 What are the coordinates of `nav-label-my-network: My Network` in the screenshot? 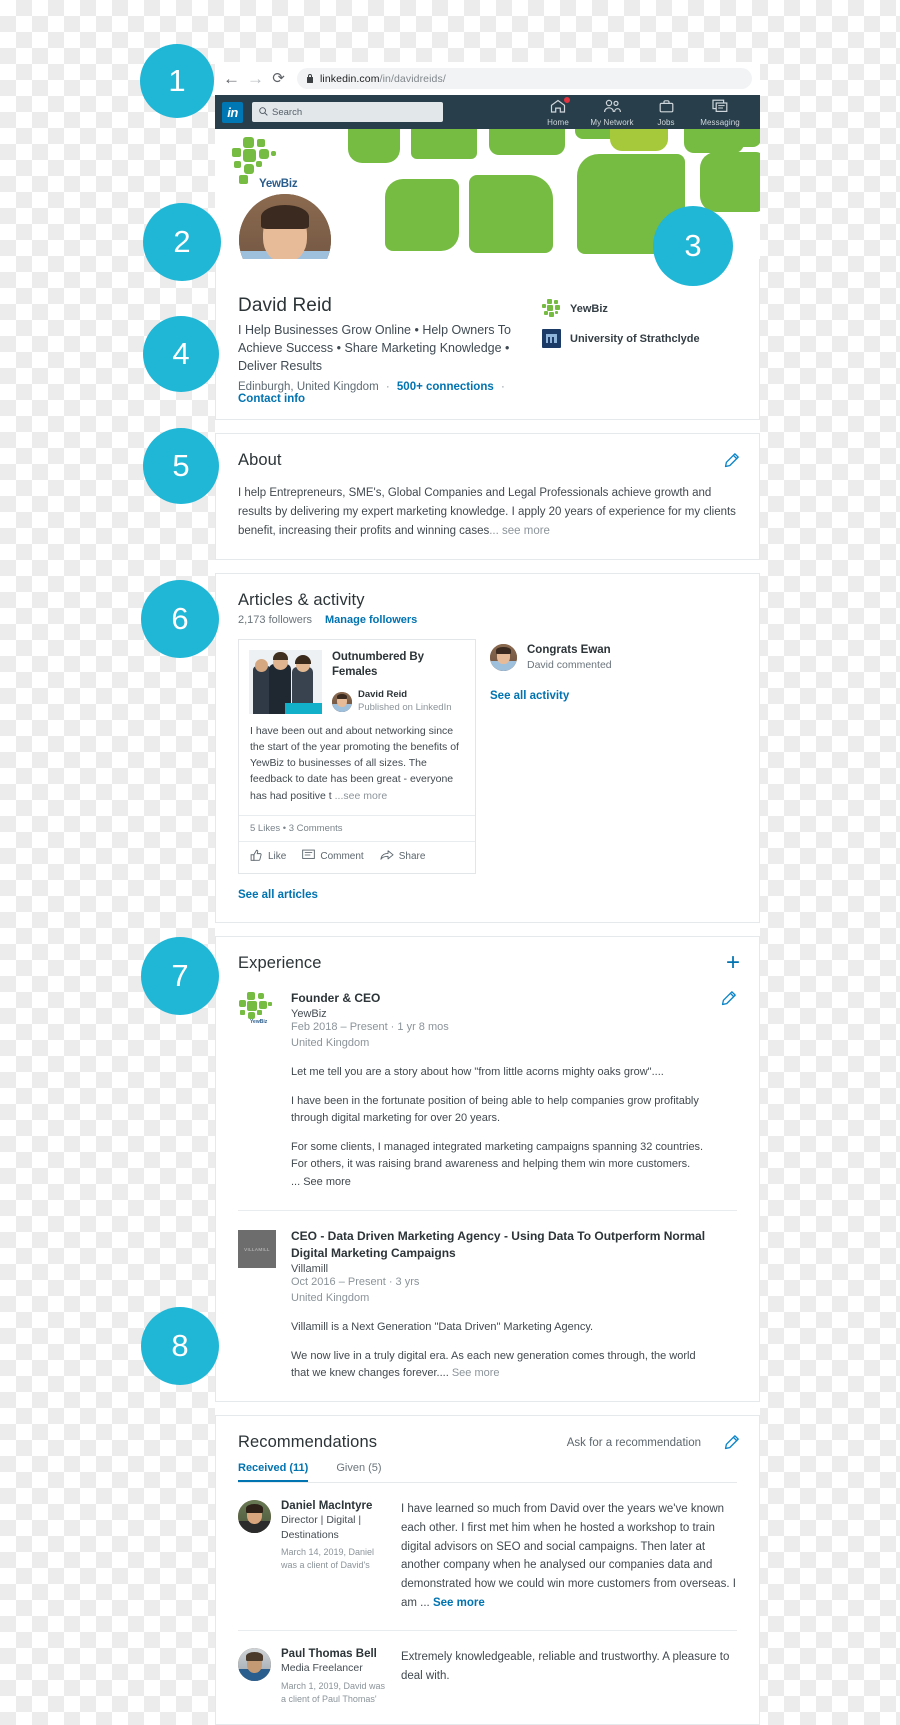 It's located at (612, 122).